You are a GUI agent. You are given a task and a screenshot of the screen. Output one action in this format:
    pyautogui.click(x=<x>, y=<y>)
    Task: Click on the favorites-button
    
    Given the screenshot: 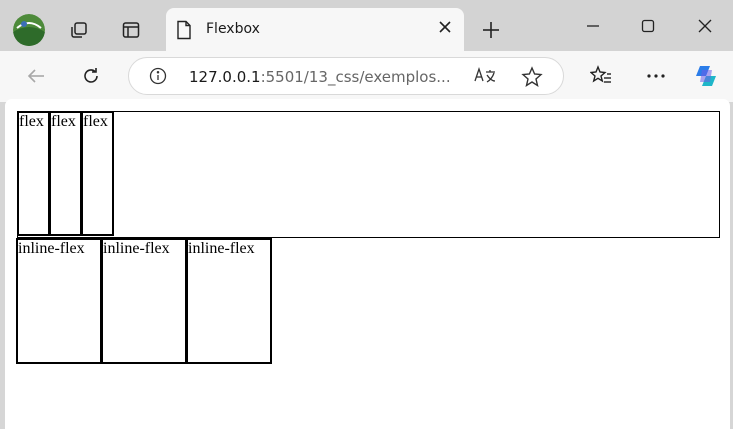 What is the action you would take?
    pyautogui.click(x=601, y=76)
    